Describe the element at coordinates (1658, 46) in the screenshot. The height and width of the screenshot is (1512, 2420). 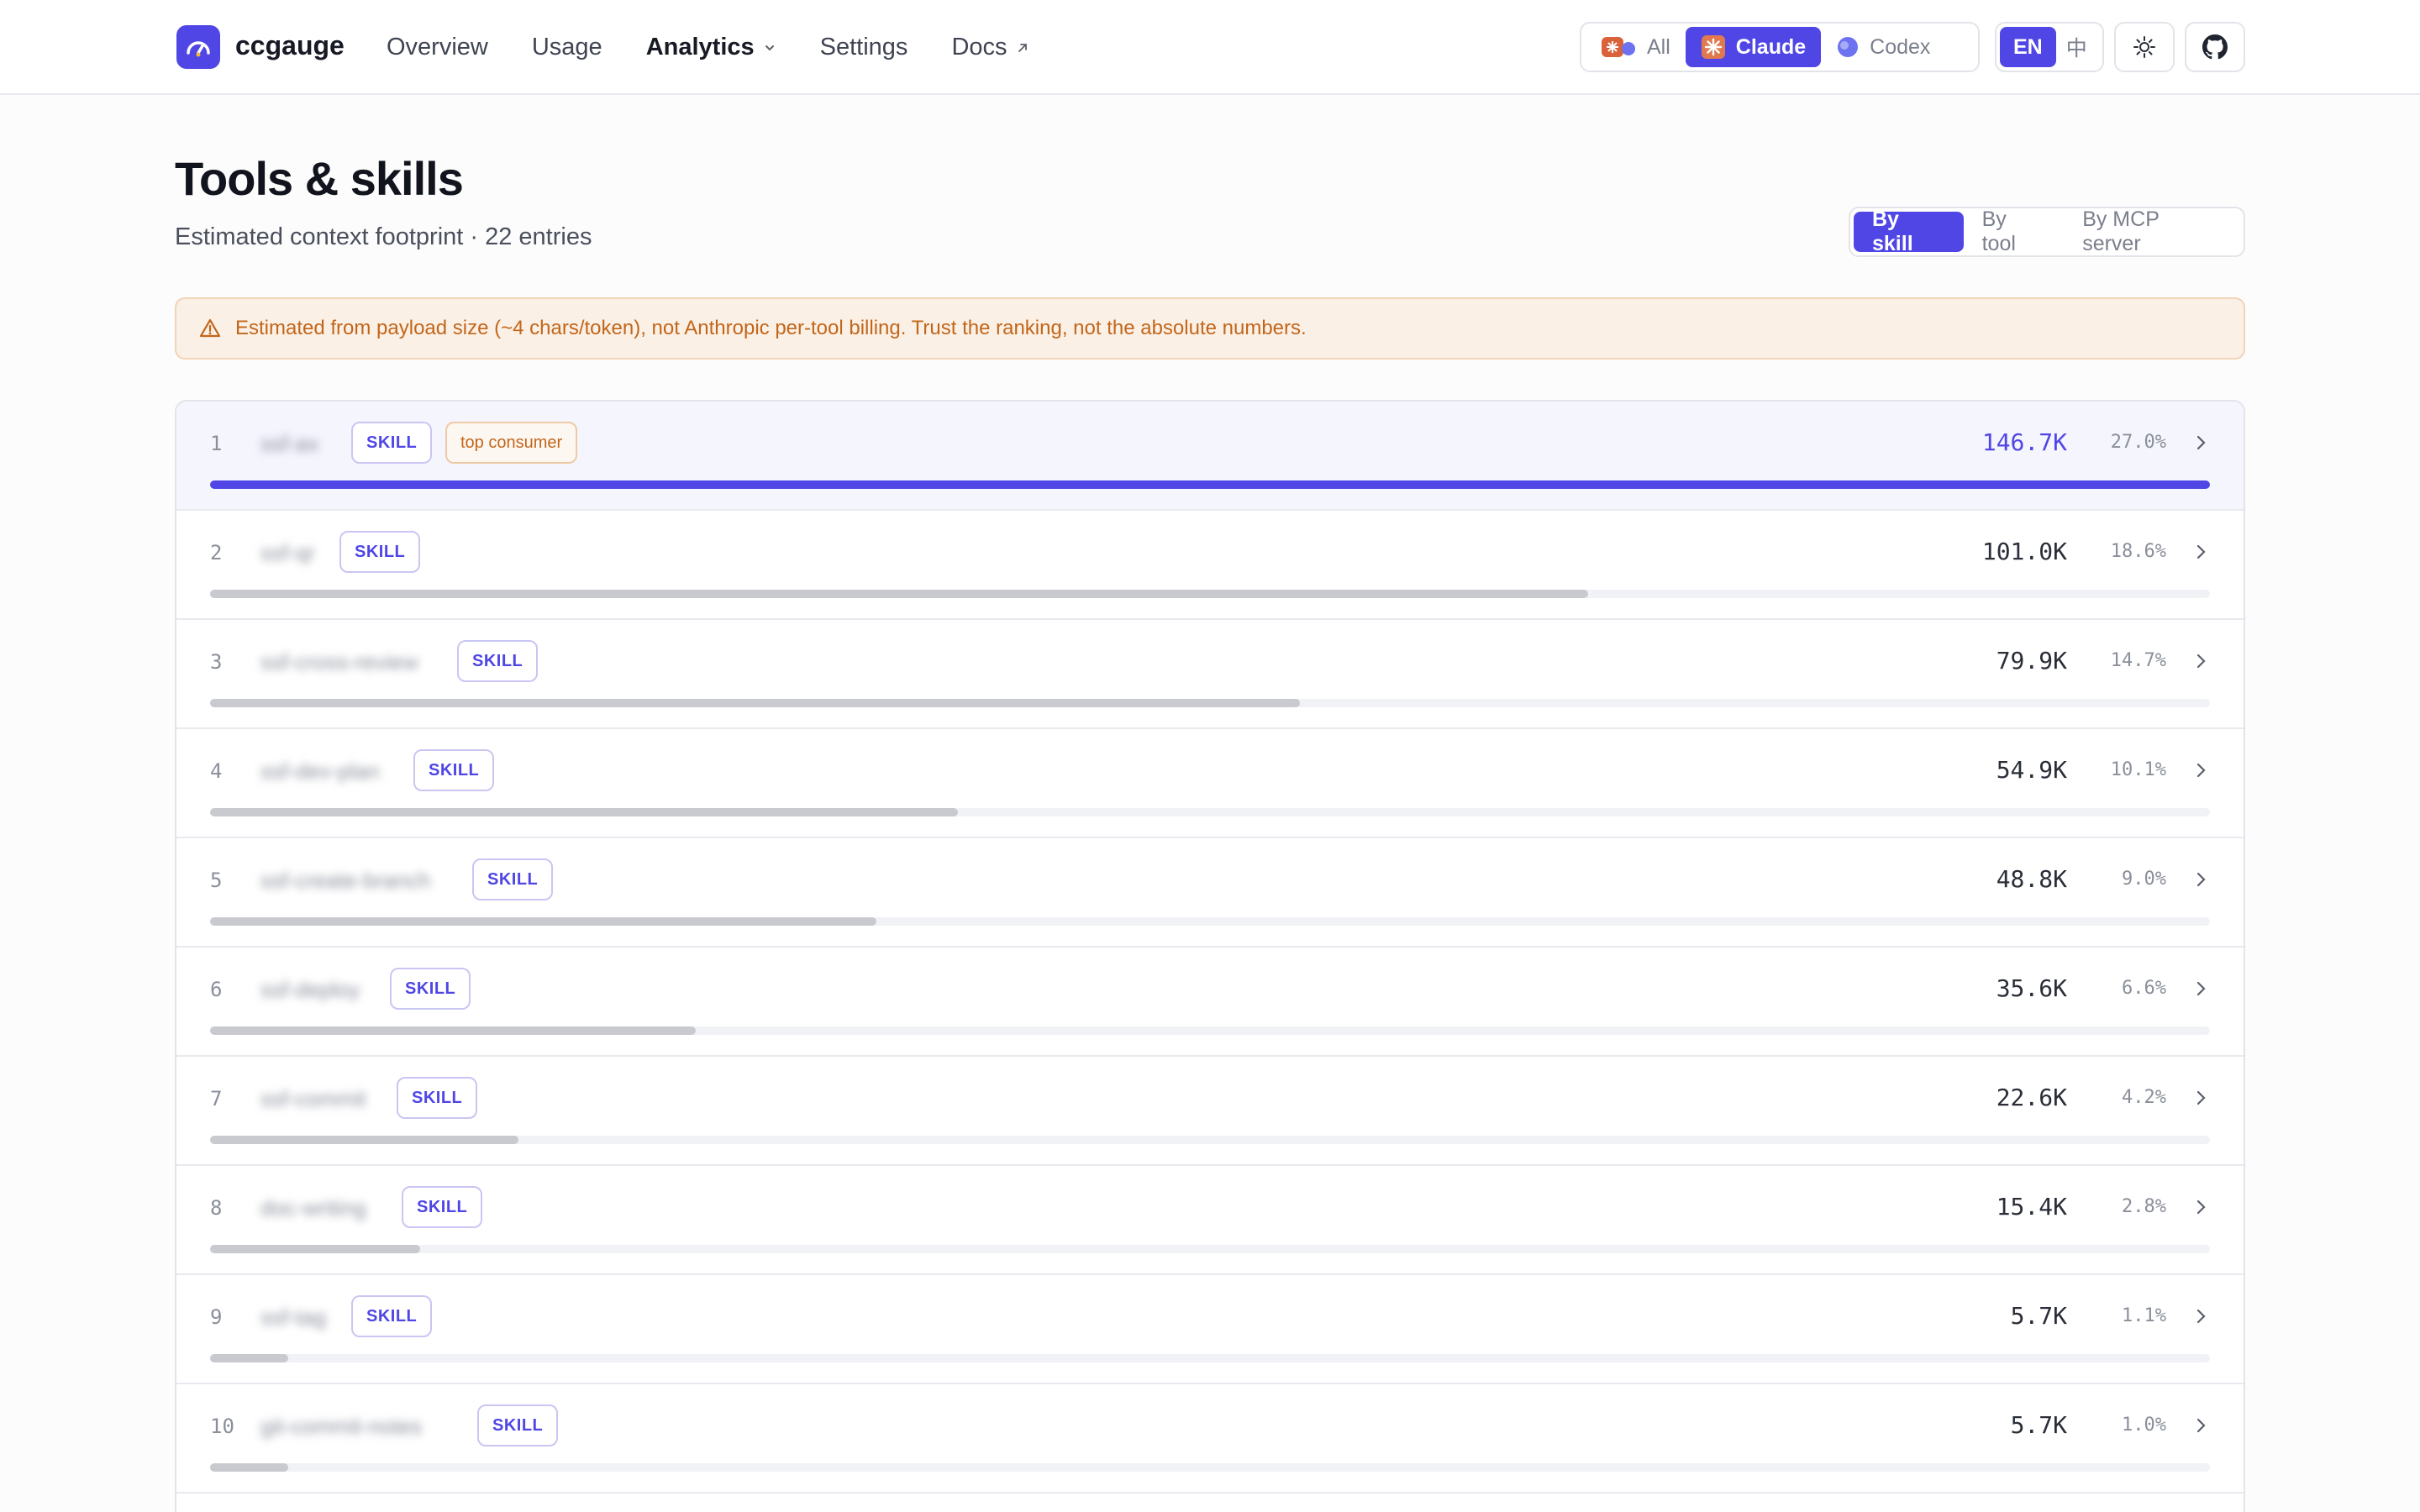
I see `source-all-label: All` at that location.